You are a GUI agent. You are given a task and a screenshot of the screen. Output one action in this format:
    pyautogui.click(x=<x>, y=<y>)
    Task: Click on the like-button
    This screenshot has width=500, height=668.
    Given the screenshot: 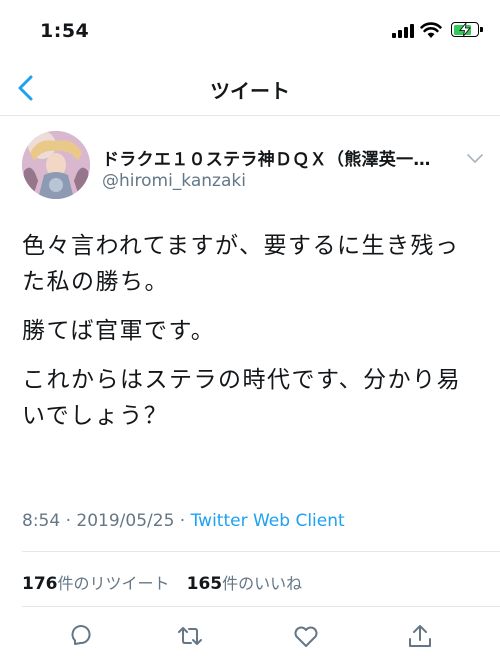 What is the action you would take?
    pyautogui.click(x=306, y=636)
    